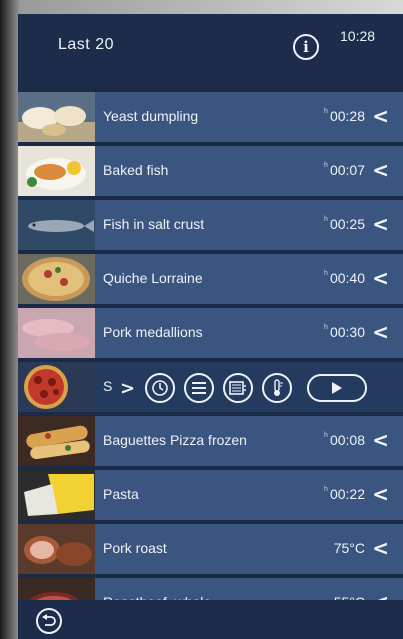 The image size is (403, 639). I want to click on recipe-duration: h 00:30, so click(344, 332).